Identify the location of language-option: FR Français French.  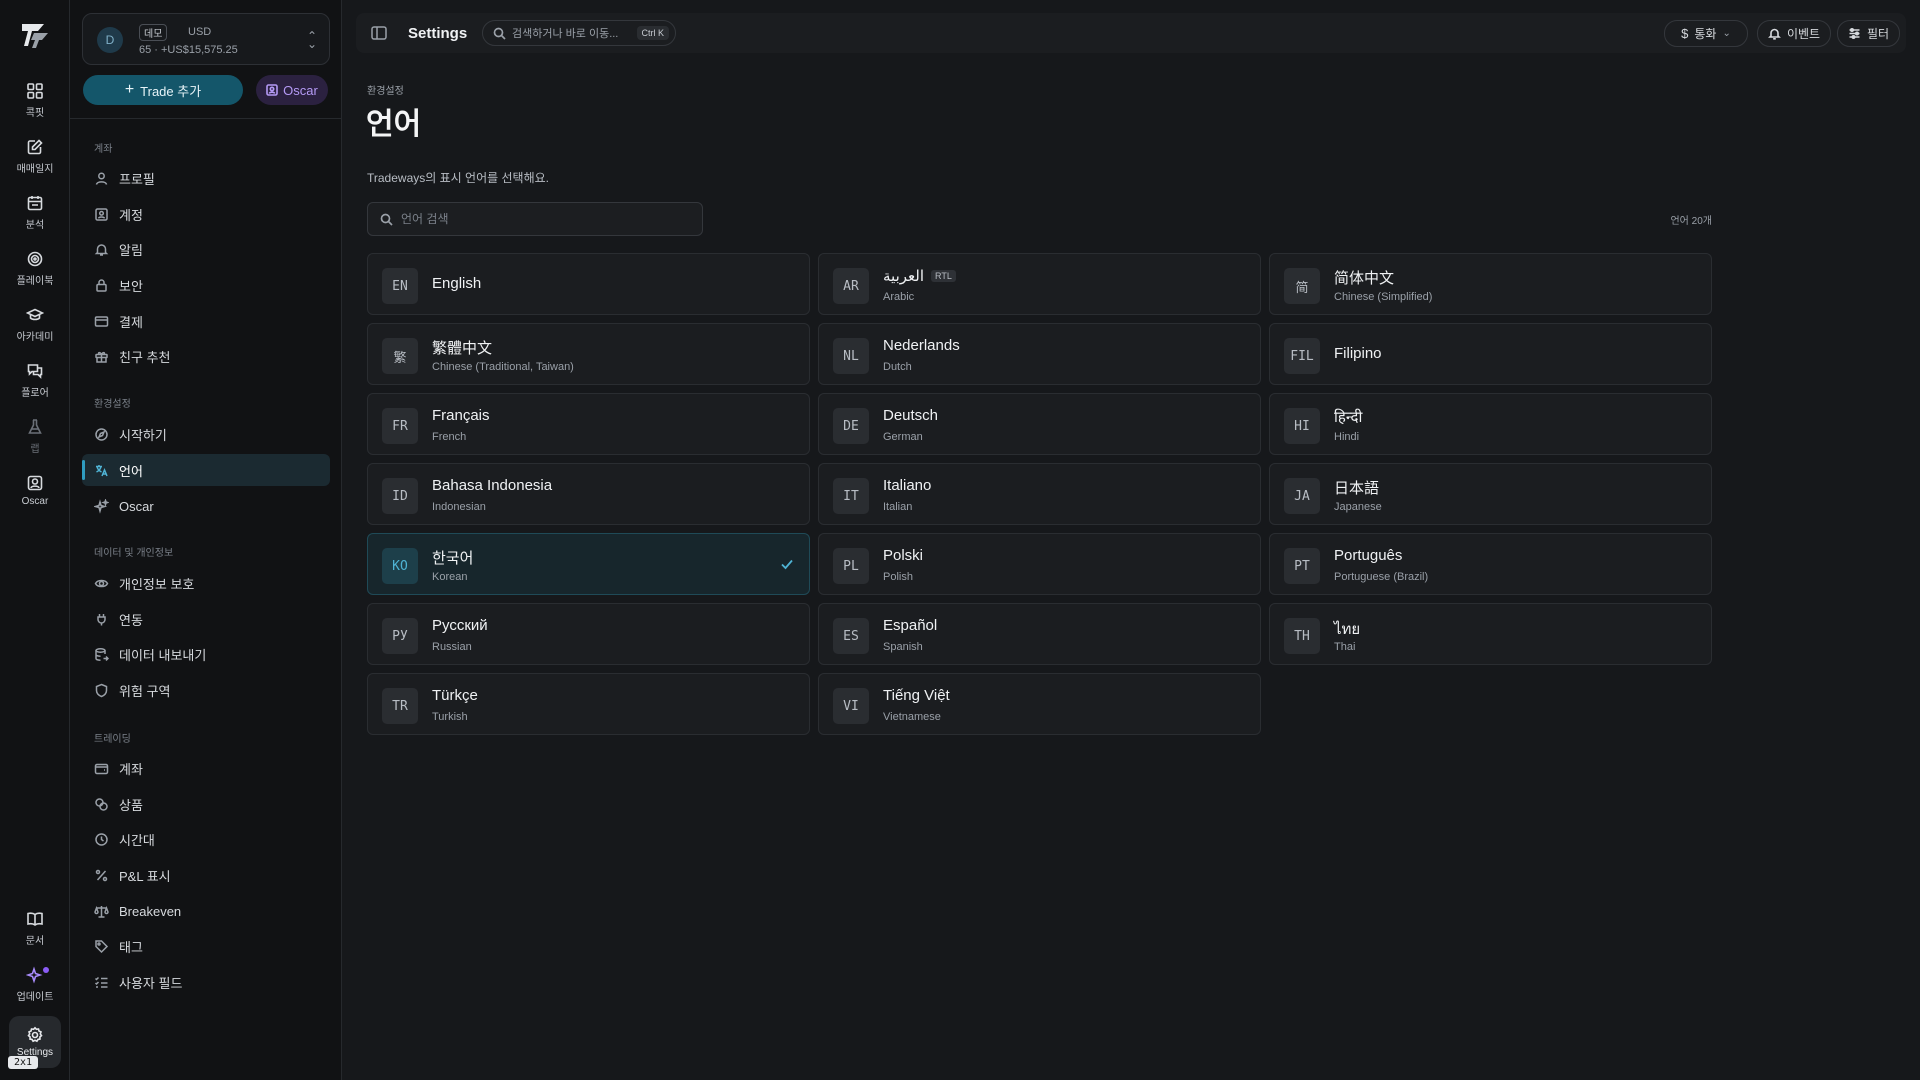
(588, 424).